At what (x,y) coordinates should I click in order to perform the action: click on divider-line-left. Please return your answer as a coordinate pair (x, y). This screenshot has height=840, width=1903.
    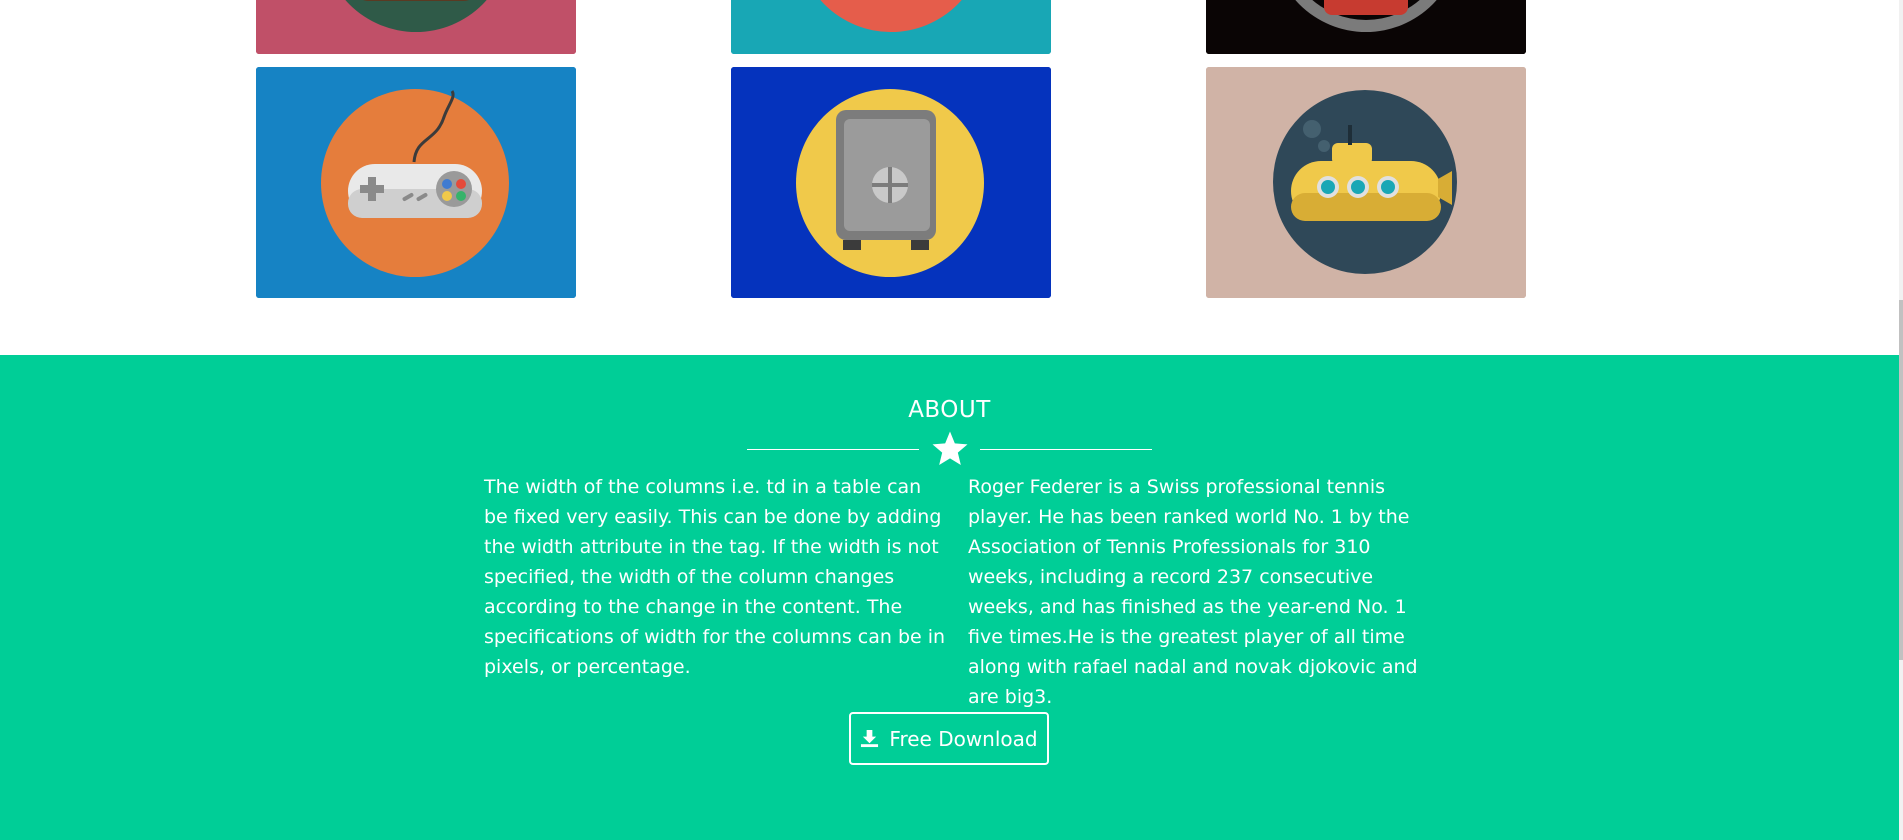
    Looking at the image, I should click on (833, 449).